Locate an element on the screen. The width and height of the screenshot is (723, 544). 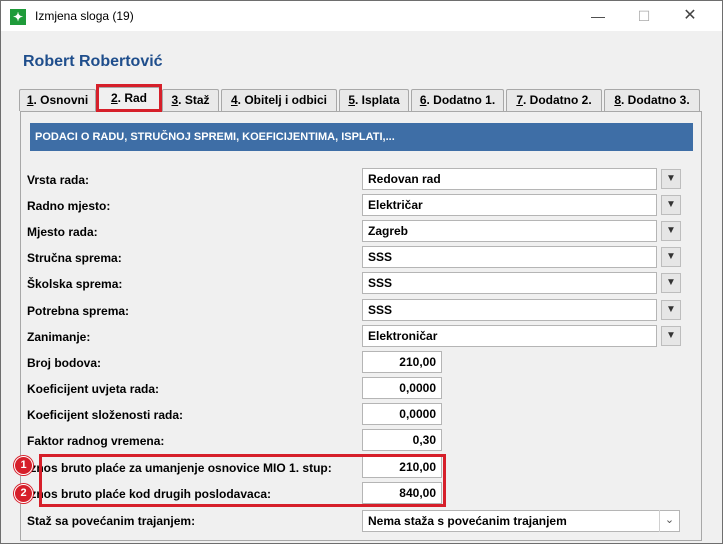
tab-highlight-frame is located at coordinates (129, 98).